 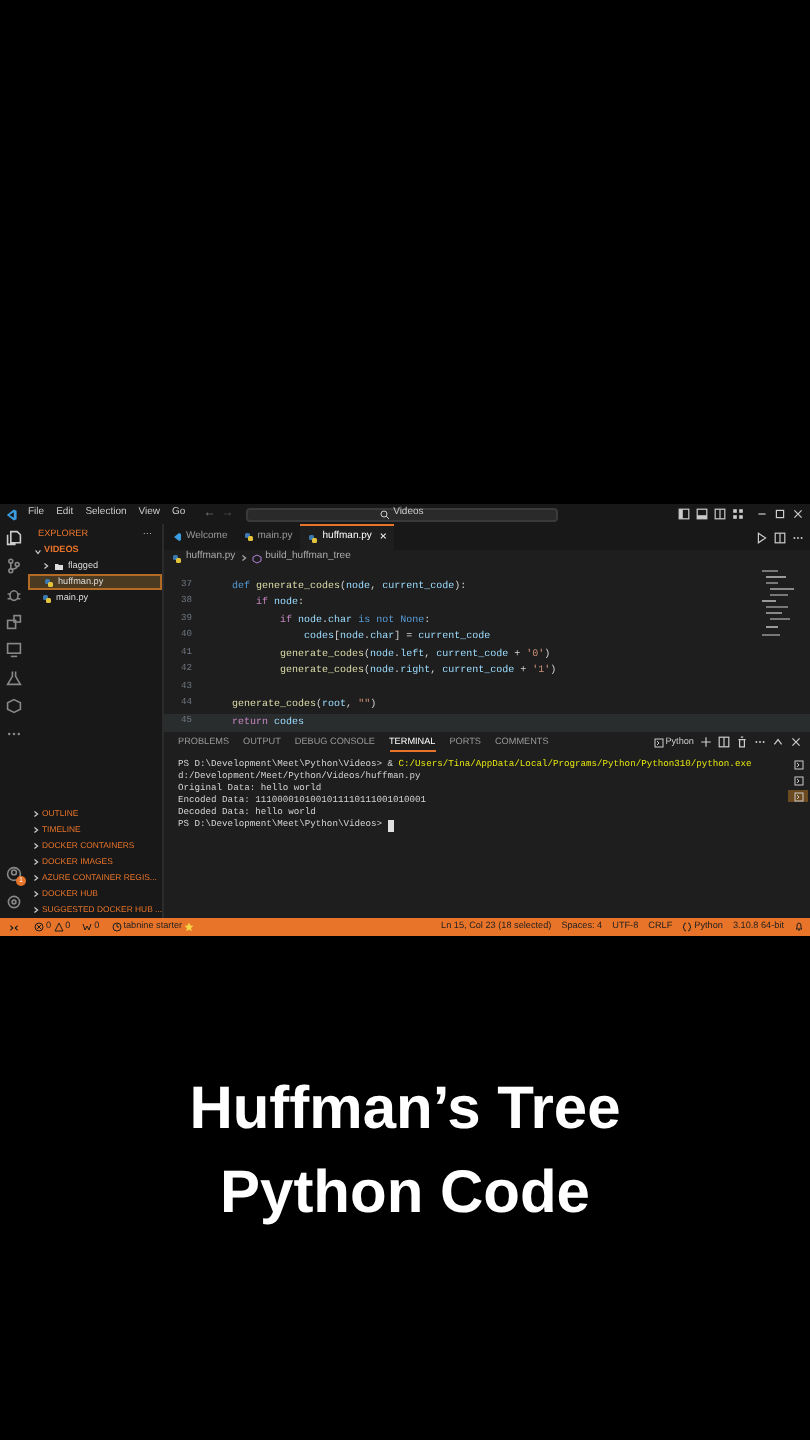 What do you see at coordinates (780, 514) in the screenshot?
I see `maximize-icon` at bounding box center [780, 514].